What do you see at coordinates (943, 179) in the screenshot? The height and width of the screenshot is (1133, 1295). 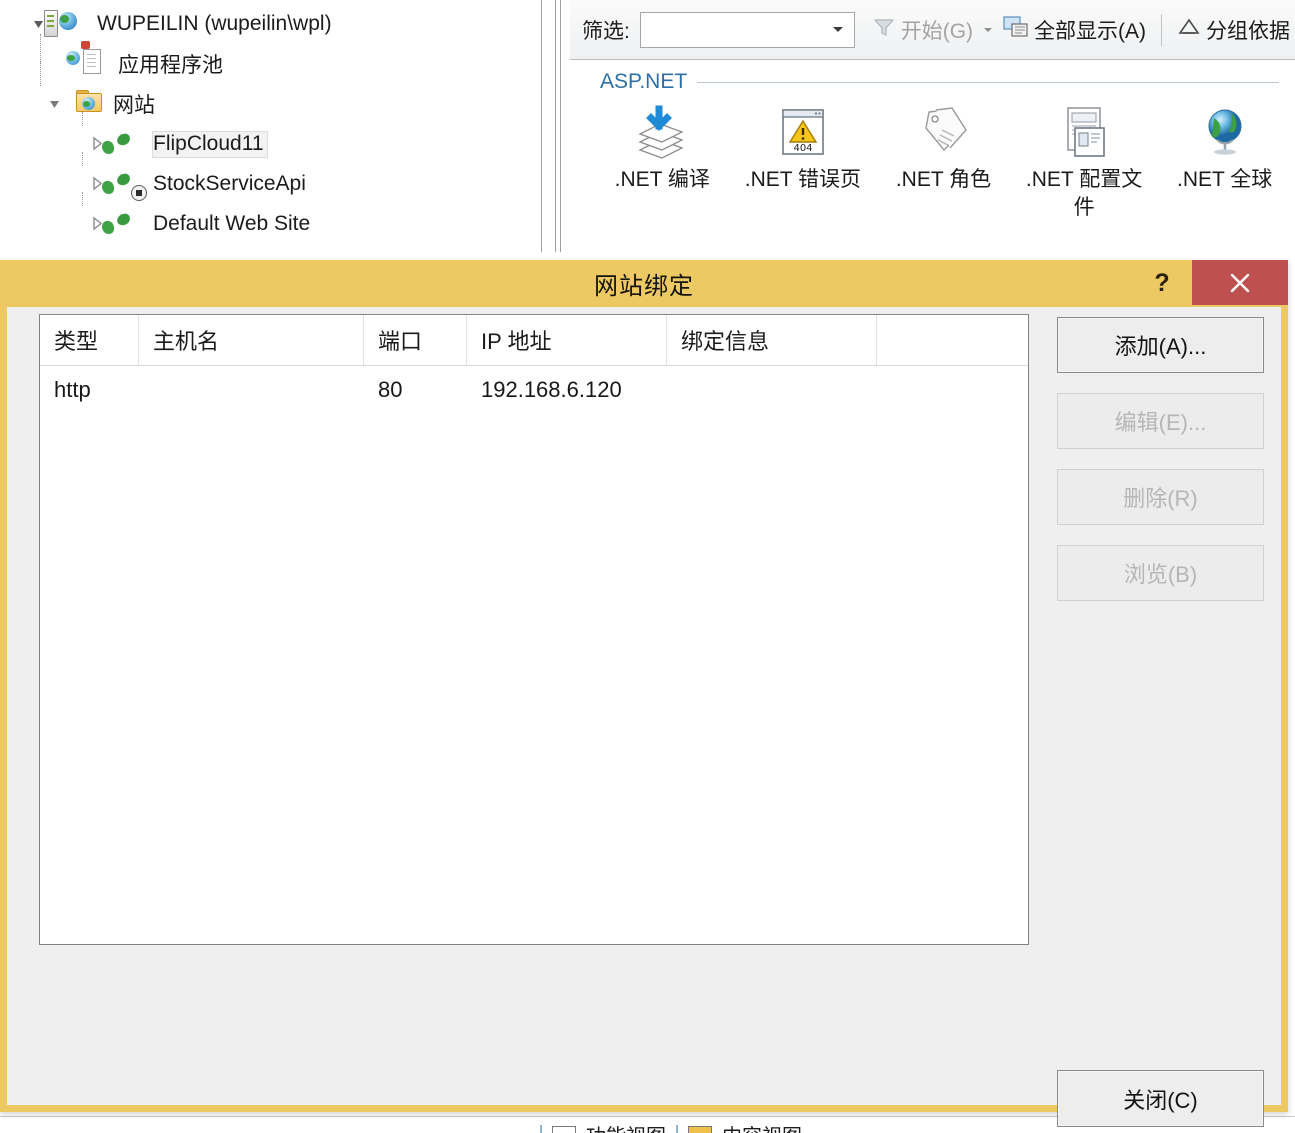 I see `feature-tile-label: .NET 角色` at bounding box center [943, 179].